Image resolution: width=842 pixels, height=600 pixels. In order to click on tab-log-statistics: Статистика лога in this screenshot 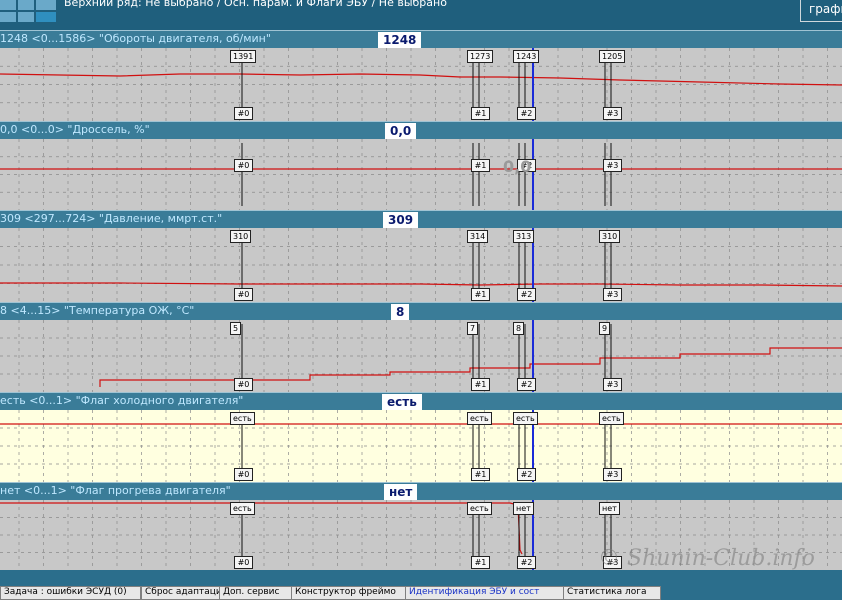, I will do `click(612, 593)`.